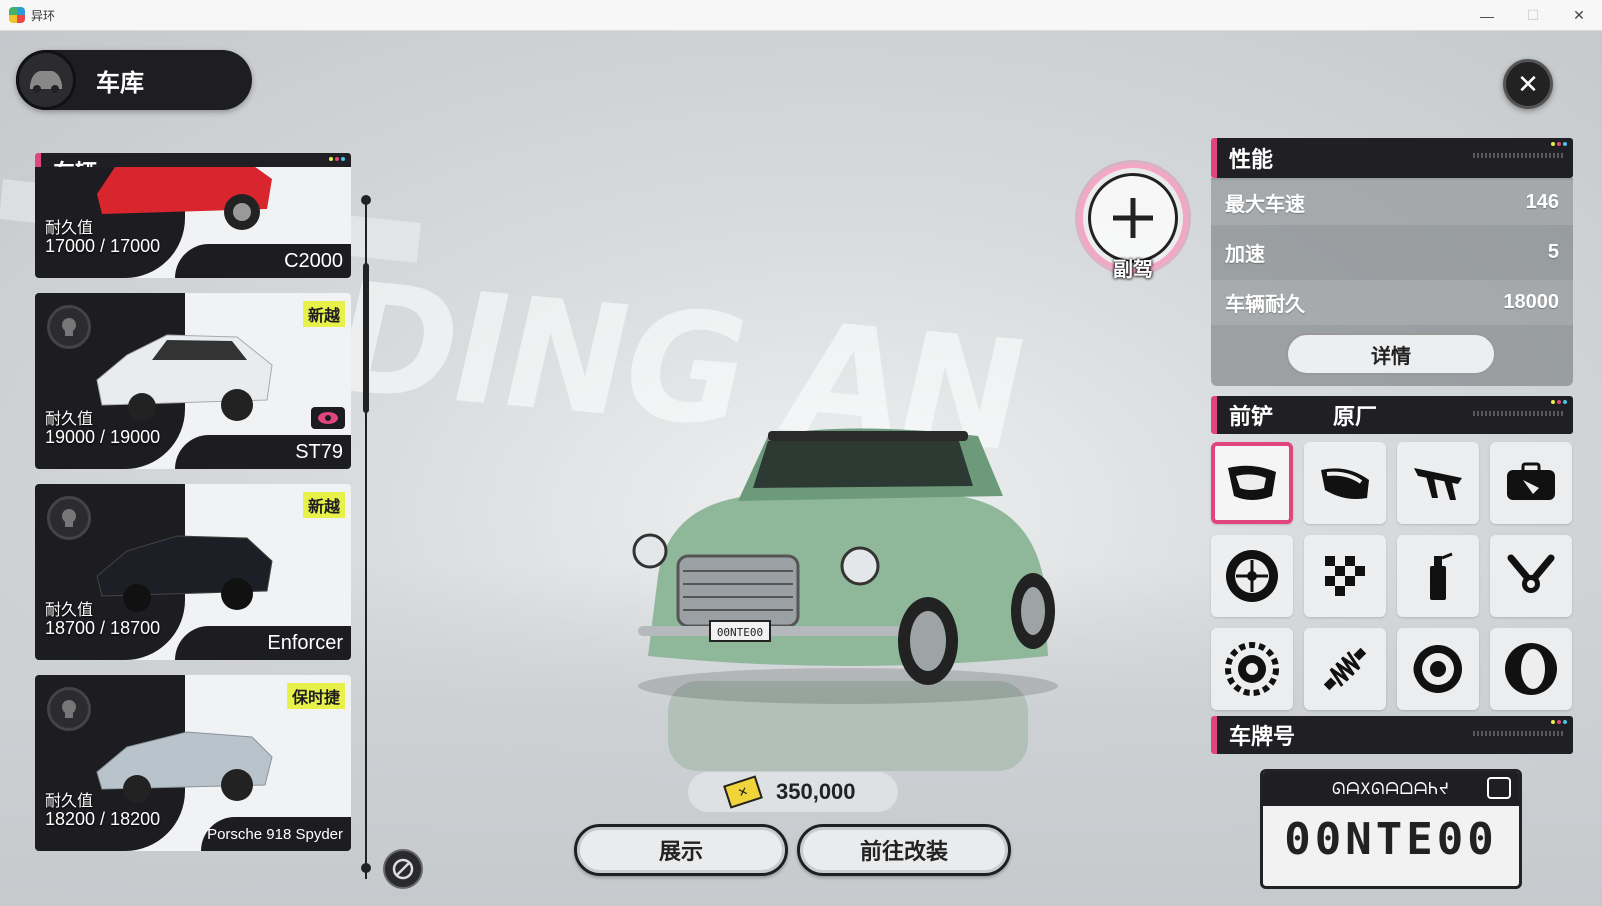 The width and height of the screenshot is (1602, 906). Describe the element at coordinates (1579, 15) in the screenshot. I see `close-window-button: ✕` at that location.